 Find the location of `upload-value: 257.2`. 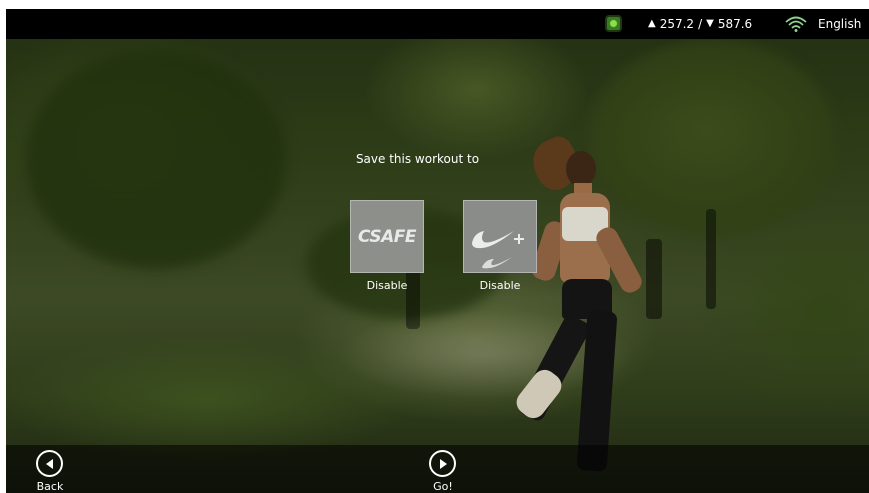

upload-value: 257.2 is located at coordinates (677, 24).